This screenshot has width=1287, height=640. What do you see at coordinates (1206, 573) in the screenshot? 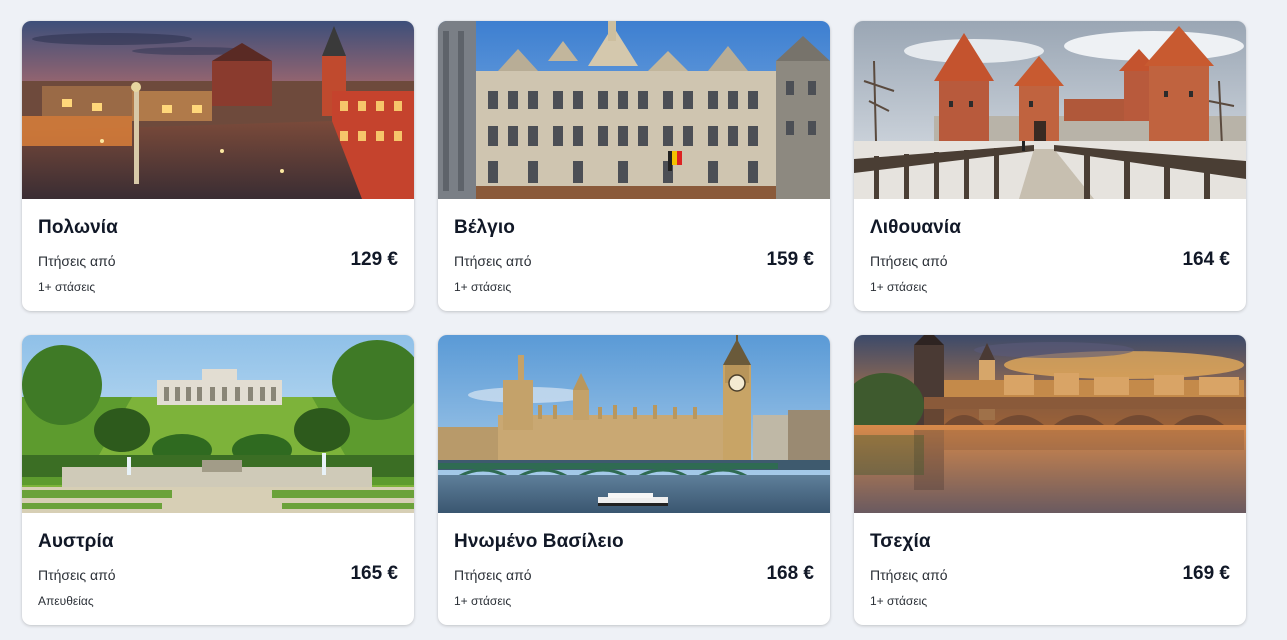
I see `destination-price: 169 €` at bounding box center [1206, 573].